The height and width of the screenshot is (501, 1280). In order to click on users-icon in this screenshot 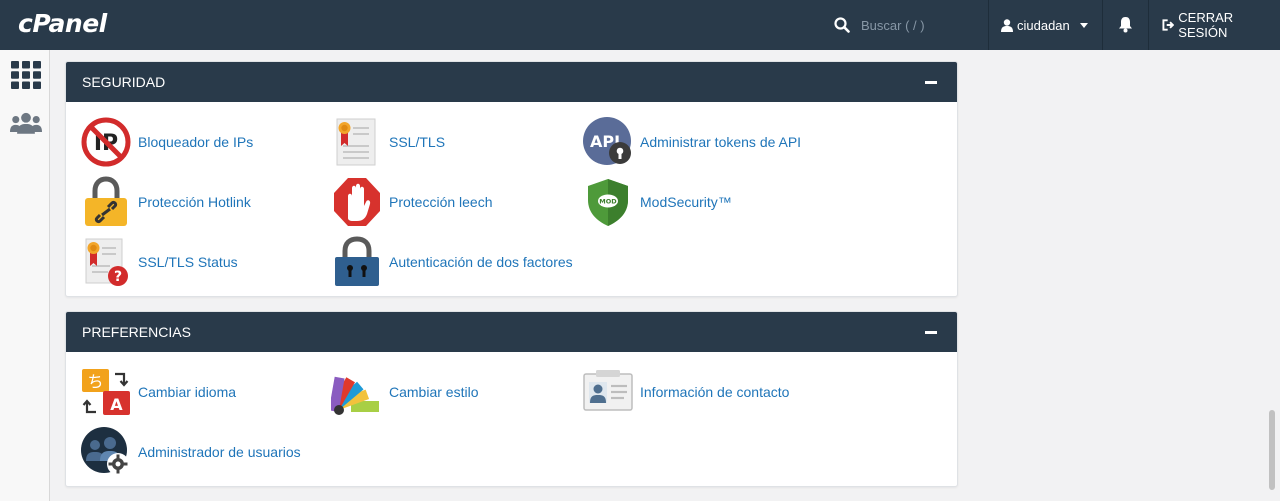, I will do `click(26, 123)`.